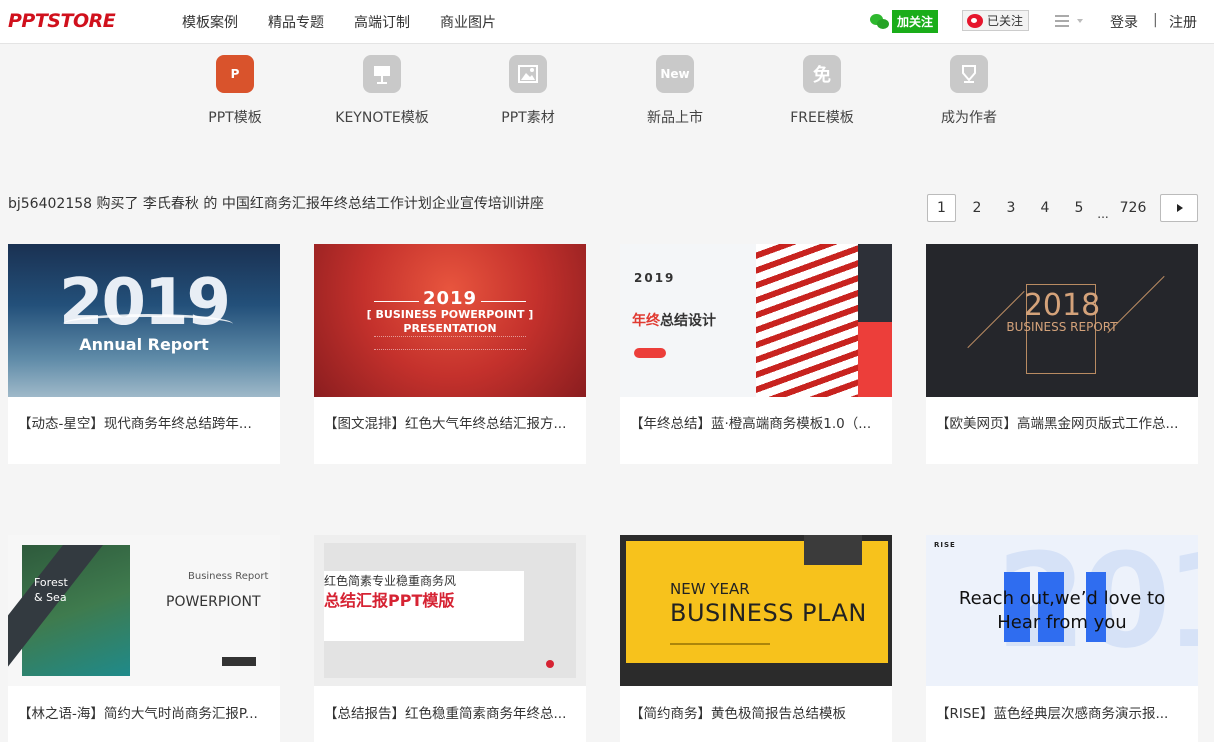  I want to click on thumb-swoosh, so click(148, 324).